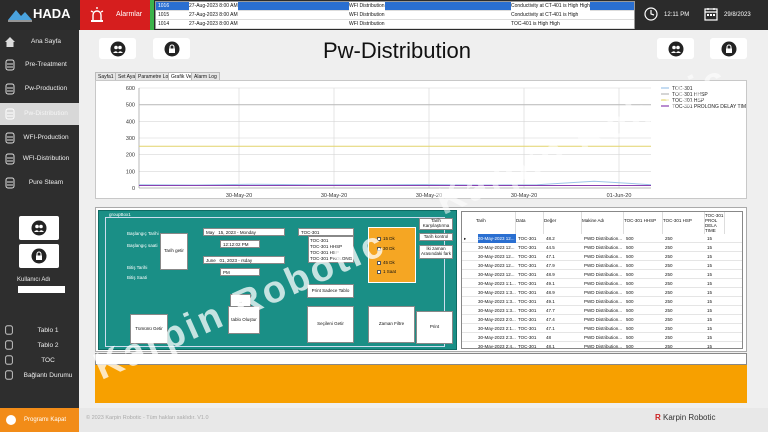 The height and width of the screenshot is (432, 768). Describe the element at coordinates (244, 260) in the screenshot. I see `end-date-picker: June 01, 2023 - rsday` at that location.